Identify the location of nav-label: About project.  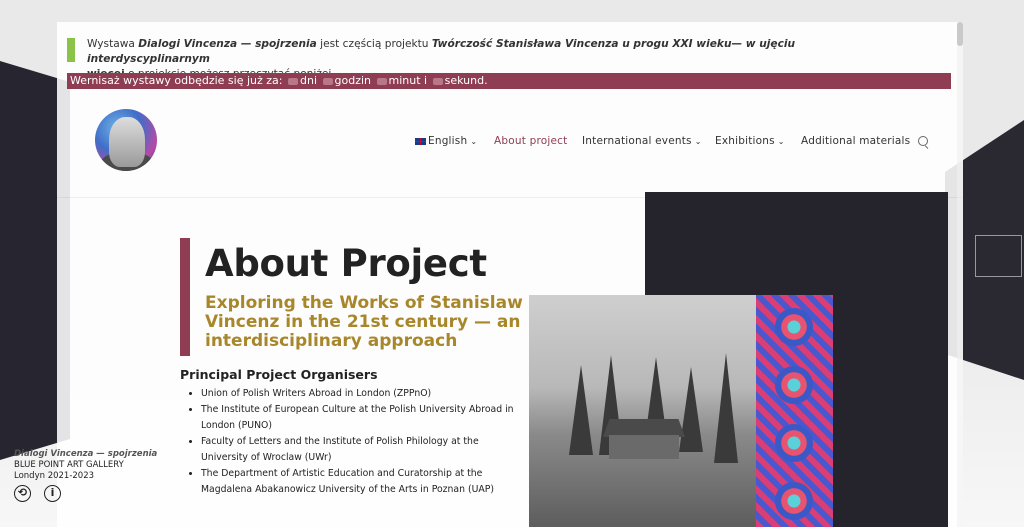
(531, 141).